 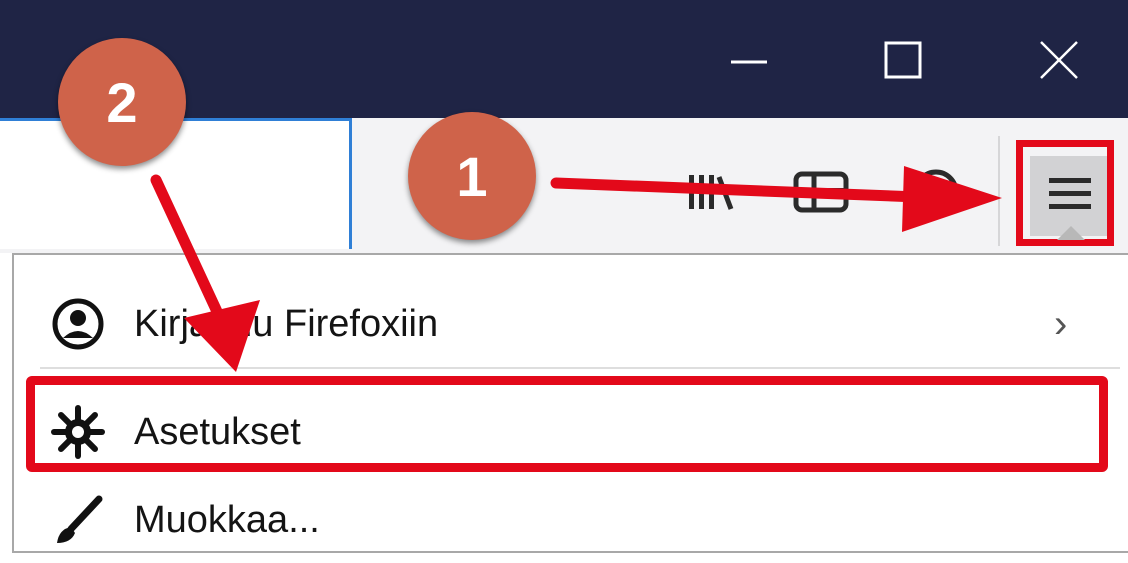 I want to click on sidebar-icon, so click(x=821, y=194).